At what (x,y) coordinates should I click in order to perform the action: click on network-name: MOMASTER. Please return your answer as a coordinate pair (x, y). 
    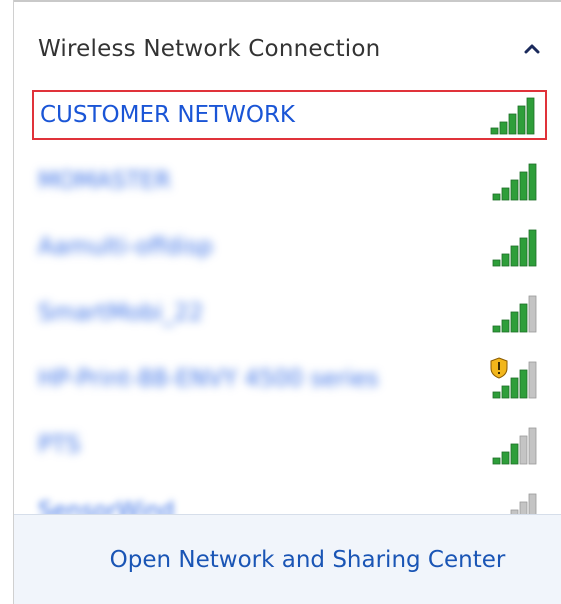
    Looking at the image, I should click on (104, 181).